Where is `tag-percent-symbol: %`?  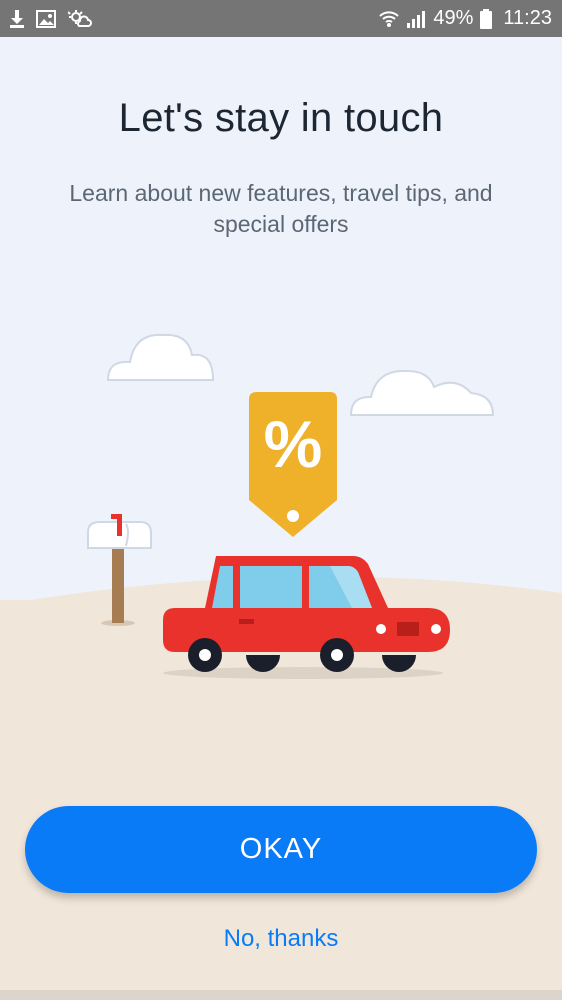
tag-percent-symbol: % is located at coordinates (293, 444).